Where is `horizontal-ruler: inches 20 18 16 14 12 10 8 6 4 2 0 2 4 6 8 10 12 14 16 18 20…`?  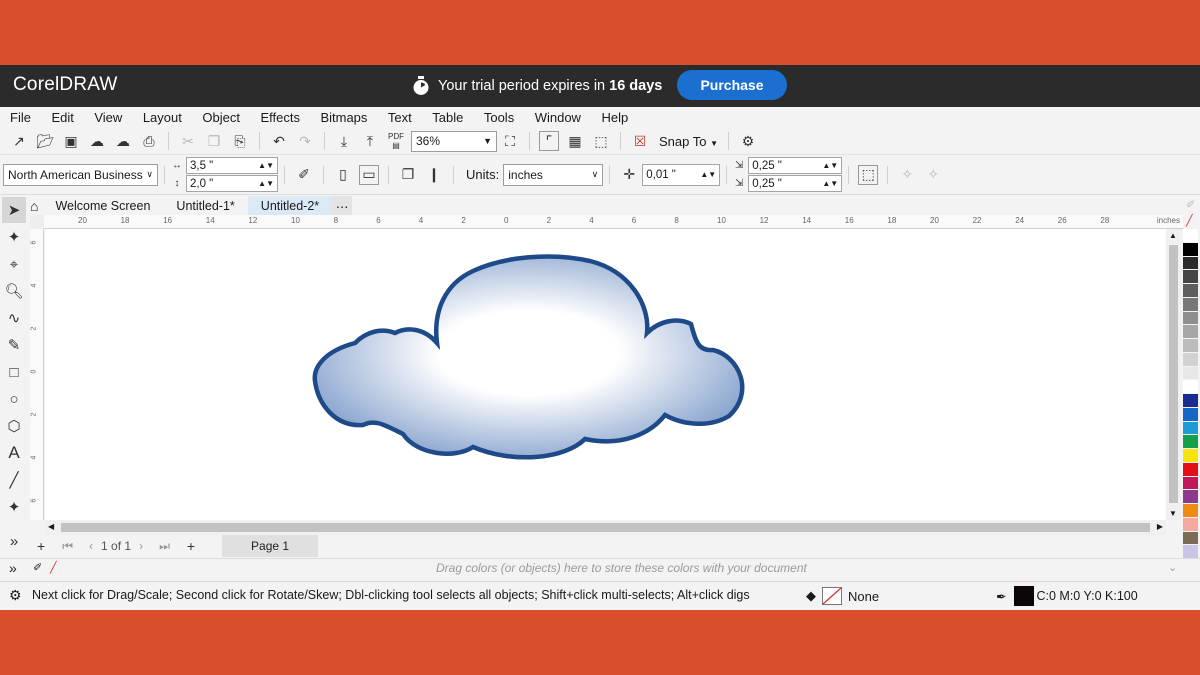 horizontal-ruler: inches 20 18 16 14 12 10 8 6 4 2 0 2 4 6 8 10 12 14 16 18 20… is located at coordinates (613, 222).